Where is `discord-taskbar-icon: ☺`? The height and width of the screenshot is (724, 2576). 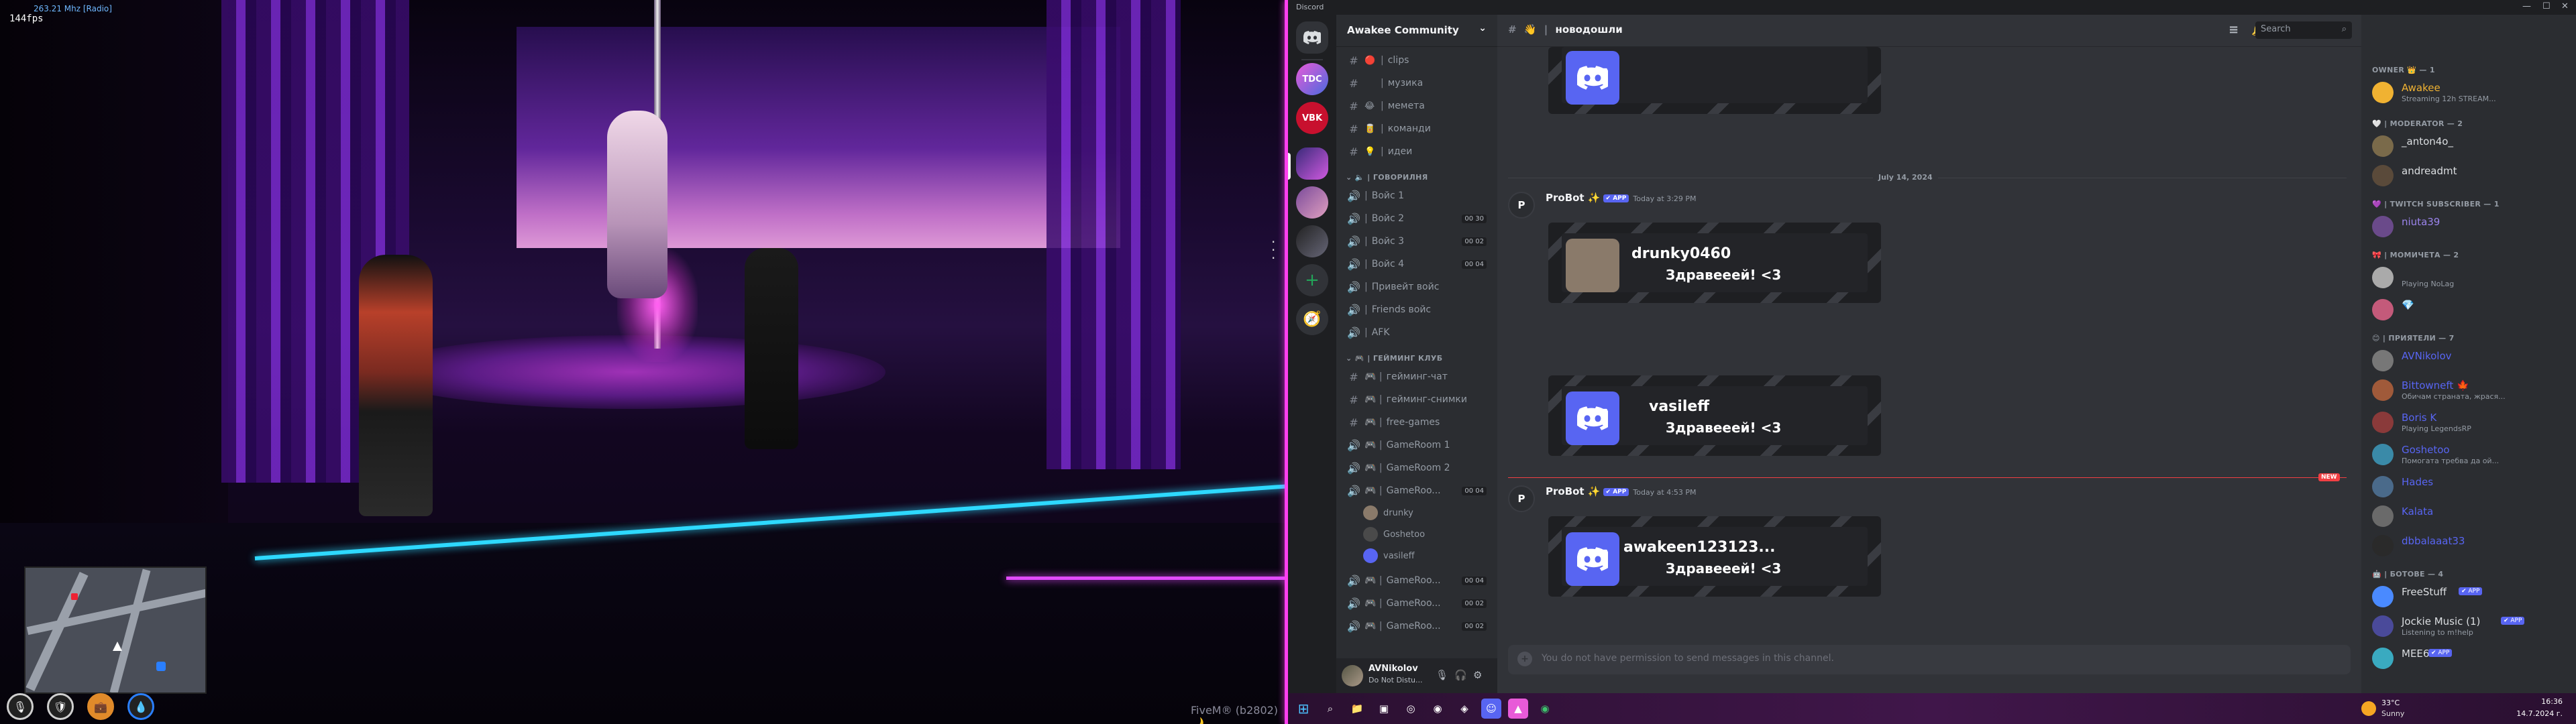
discord-taskbar-icon: ☺ is located at coordinates (1491, 709).